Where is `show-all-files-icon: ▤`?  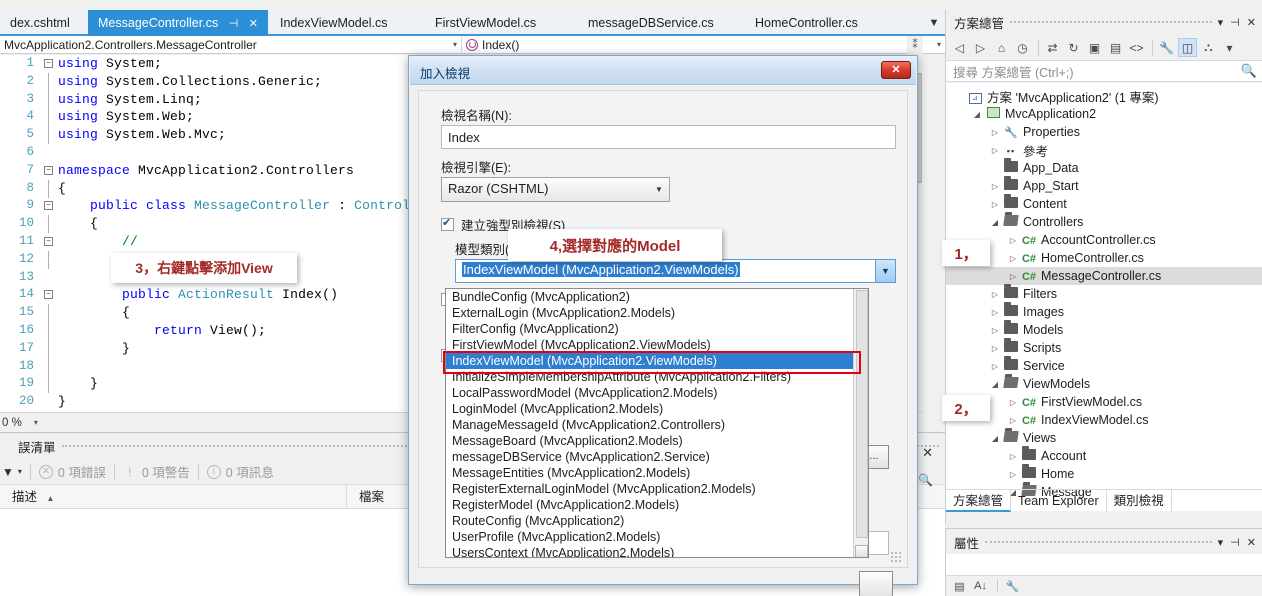 show-all-files-icon: ▤ is located at coordinates (1115, 47).